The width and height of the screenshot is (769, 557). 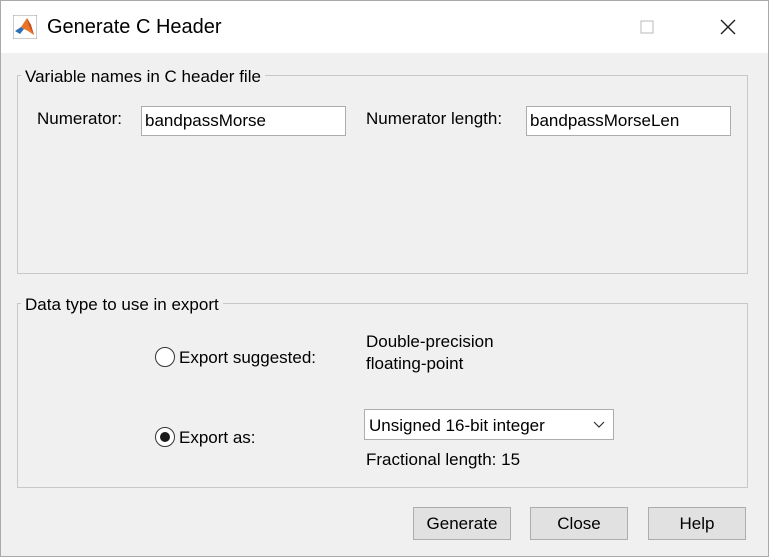 I want to click on help-button: Help, so click(x=697, y=523).